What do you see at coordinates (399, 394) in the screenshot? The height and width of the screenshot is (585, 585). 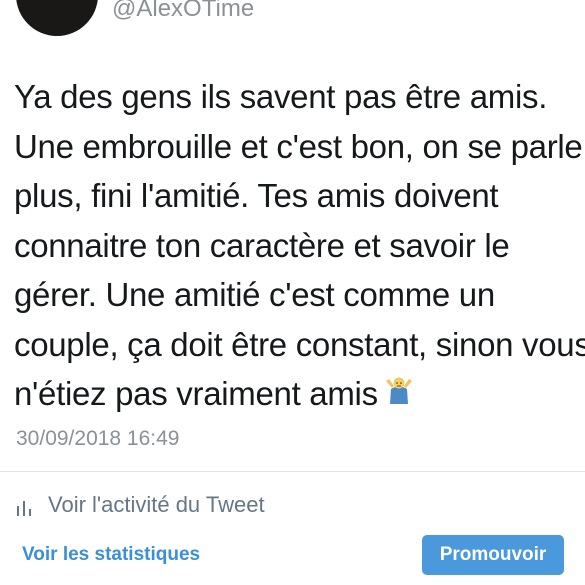 I see `person-shrugging-emoji-icon` at bounding box center [399, 394].